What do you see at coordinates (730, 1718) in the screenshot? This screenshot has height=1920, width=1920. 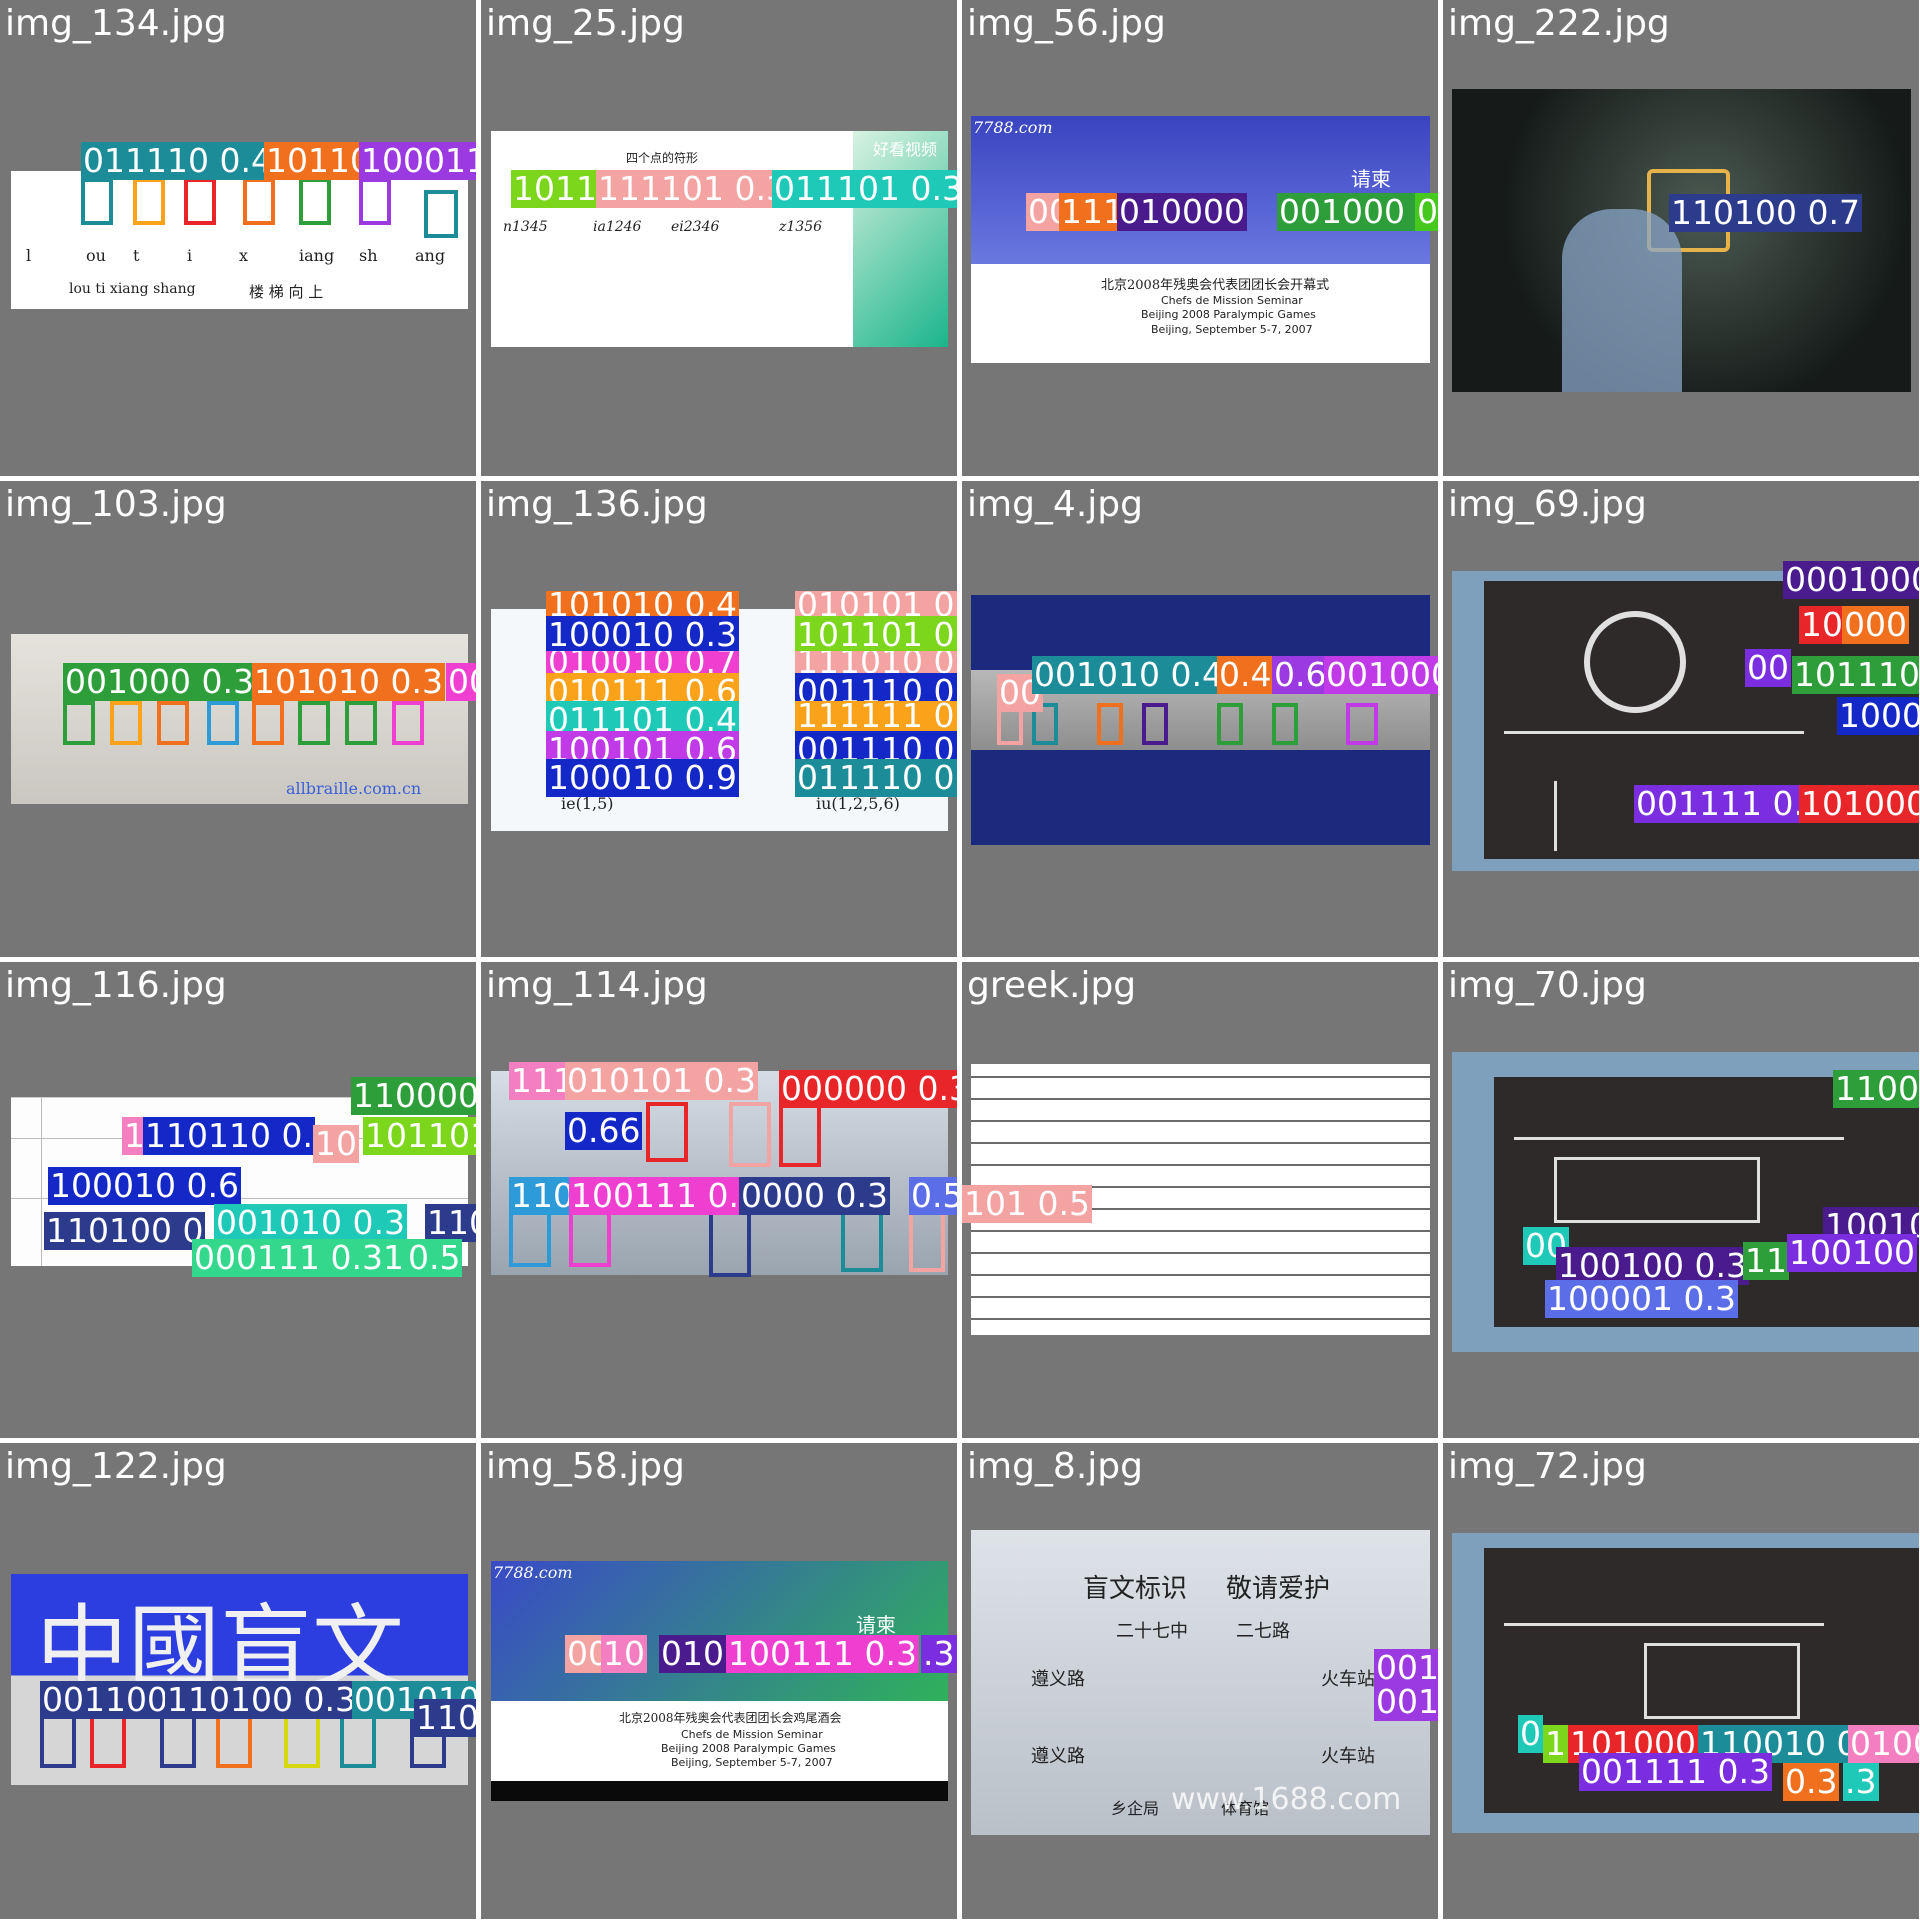 I see `caption: 北京2008年残奥会代表团团长会鸡尾酒会` at bounding box center [730, 1718].